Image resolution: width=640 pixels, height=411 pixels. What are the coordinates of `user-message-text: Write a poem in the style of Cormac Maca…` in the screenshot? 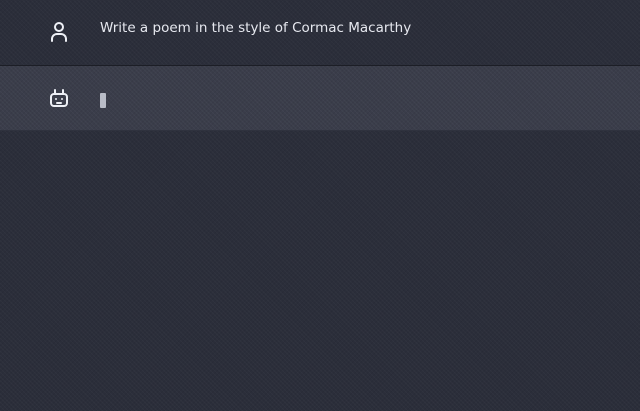 It's located at (256, 28).